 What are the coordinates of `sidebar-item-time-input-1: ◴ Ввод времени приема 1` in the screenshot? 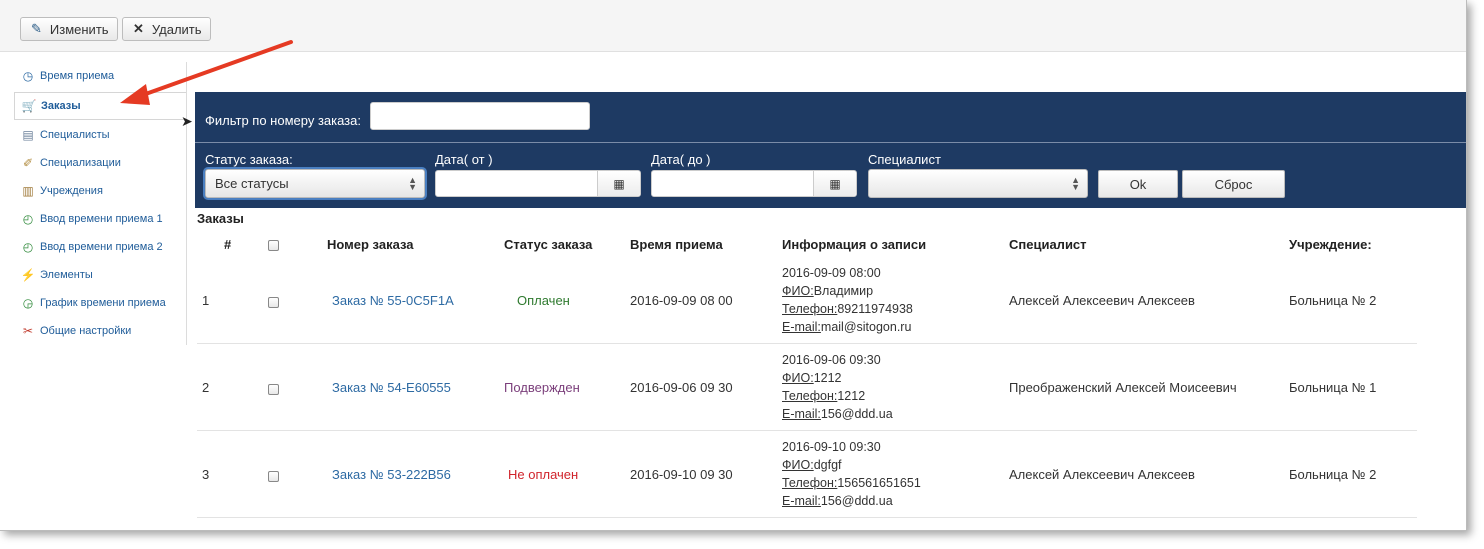 It's located at (100, 219).